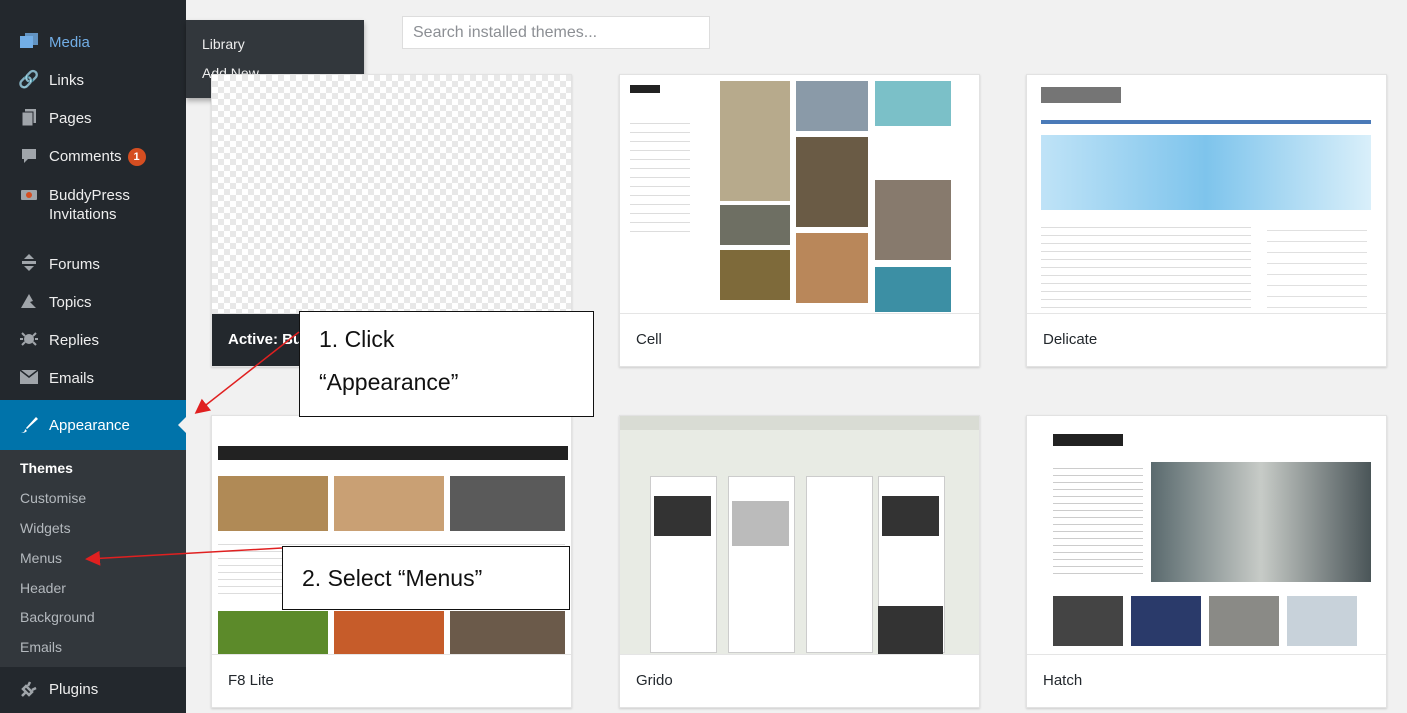 The width and height of the screenshot is (1407, 713). Describe the element at coordinates (53, 498) in the screenshot. I see `submenu-customise: Customise` at that location.